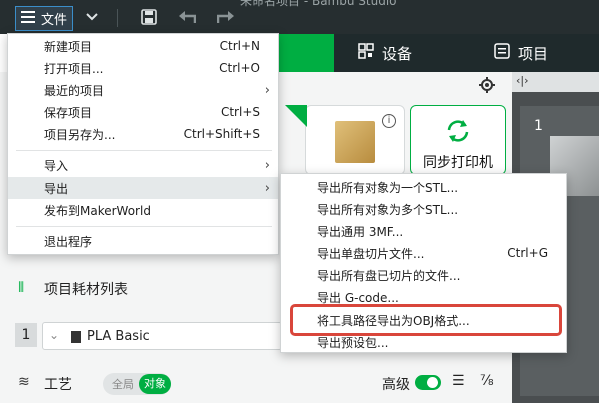 This screenshot has height=403, width=599. Describe the element at coordinates (143, 241) in the screenshot. I see `menu-item-exit: 退出程序` at that location.